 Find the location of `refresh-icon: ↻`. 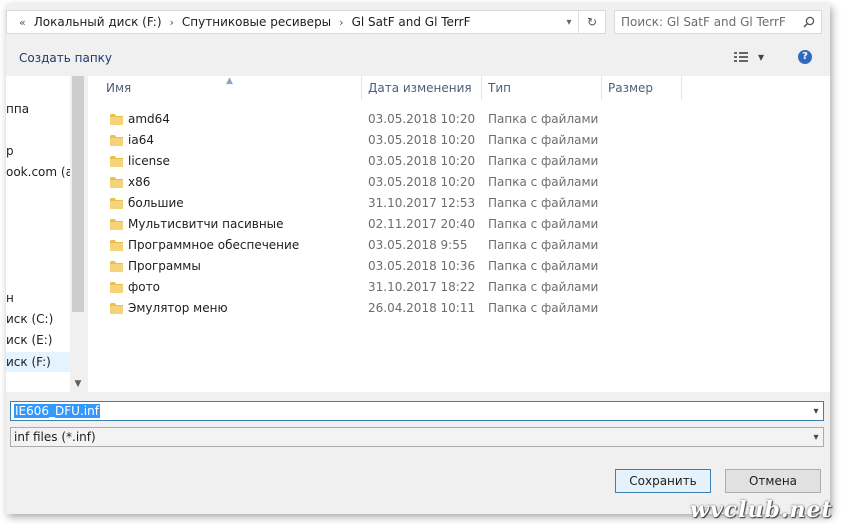

refresh-icon: ↻ is located at coordinates (592, 22).